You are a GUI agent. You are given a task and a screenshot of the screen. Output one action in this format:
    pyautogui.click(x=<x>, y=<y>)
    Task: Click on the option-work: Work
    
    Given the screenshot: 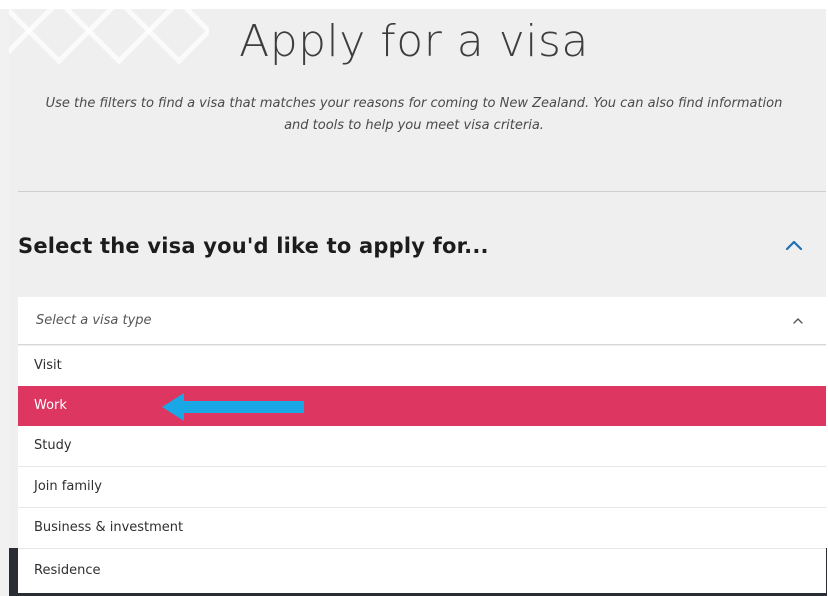 What is the action you would take?
    pyautogui.click(x=422, y=406)
    